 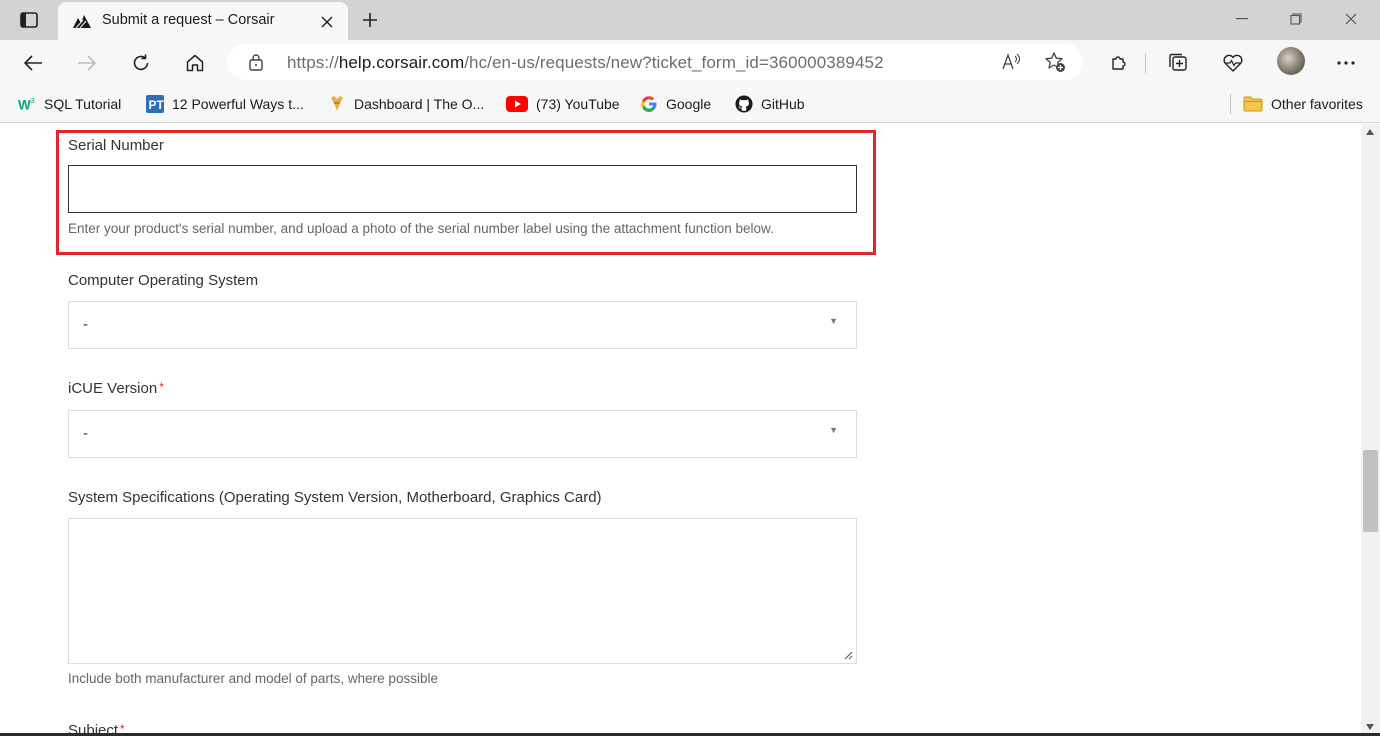 I want to click on collections-button, so click(x=1179, y=63).